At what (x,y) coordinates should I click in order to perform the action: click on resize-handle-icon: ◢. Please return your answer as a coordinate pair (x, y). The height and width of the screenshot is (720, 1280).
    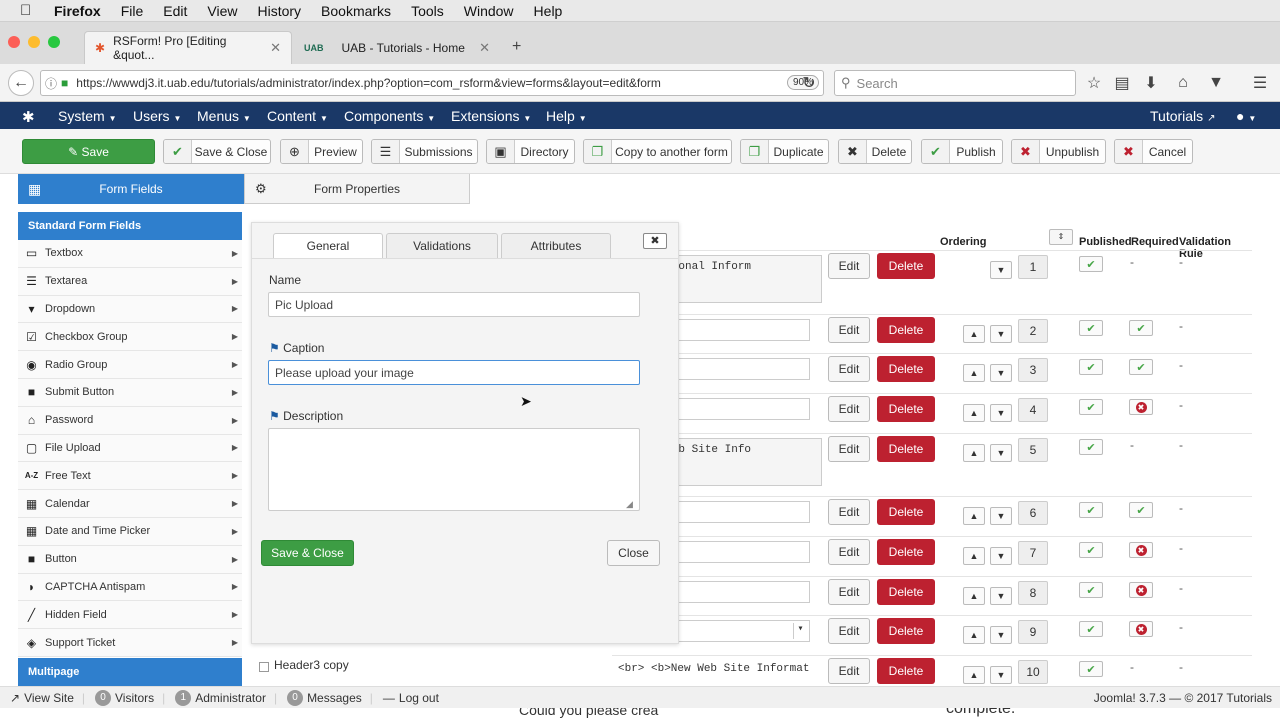
    Looking at the image, I should click on (629, 504).